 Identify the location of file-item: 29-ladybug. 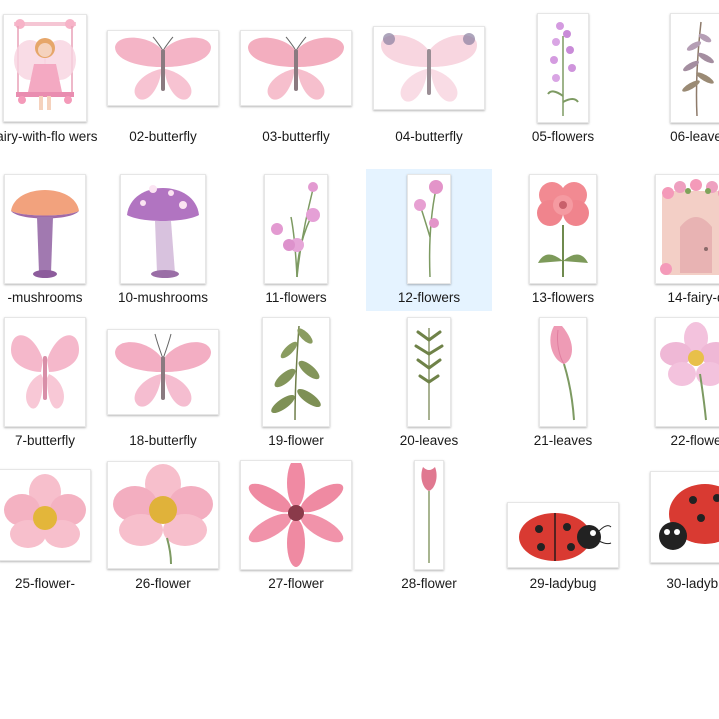
(563, 526).